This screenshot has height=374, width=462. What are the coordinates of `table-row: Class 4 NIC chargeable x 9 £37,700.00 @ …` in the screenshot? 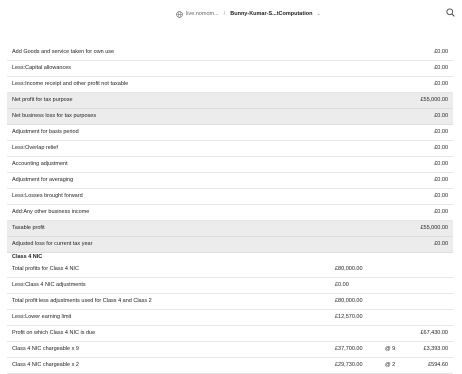 It's located at (230, 350).